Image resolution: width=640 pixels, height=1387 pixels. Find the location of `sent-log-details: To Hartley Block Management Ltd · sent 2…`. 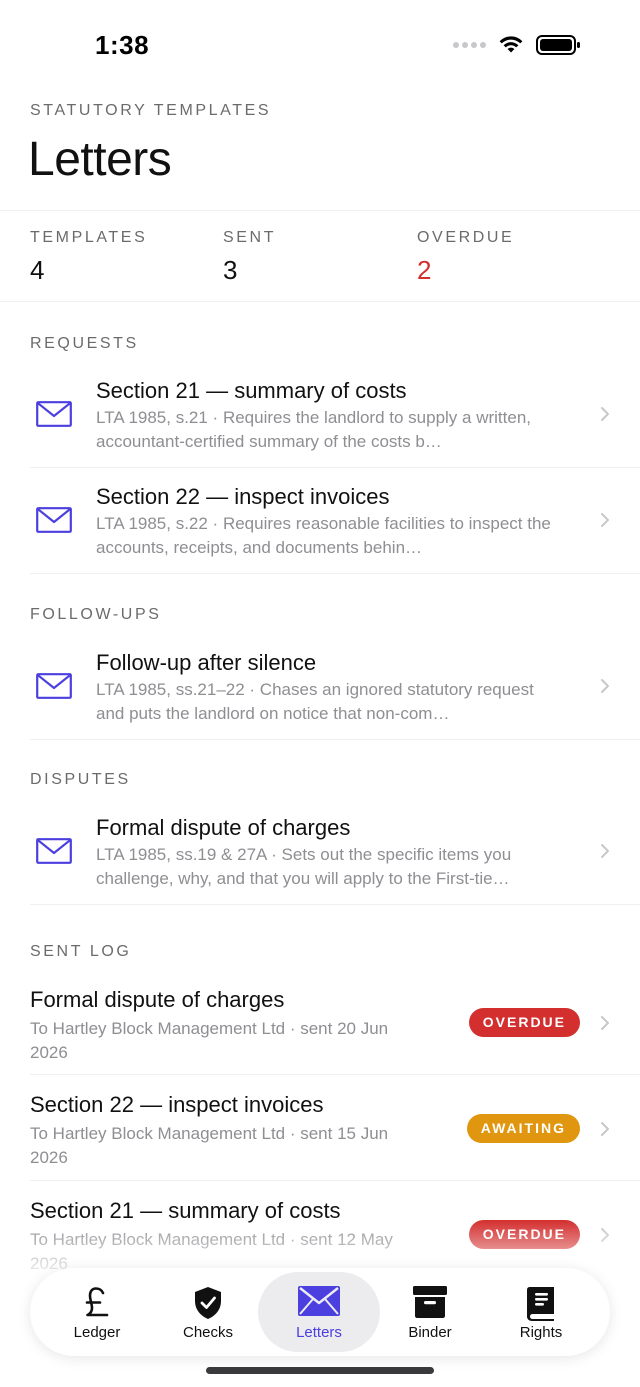

sent-log-details: To Hartley Block Management Ltd · sent 2… is located at coordinates (209, 1040).